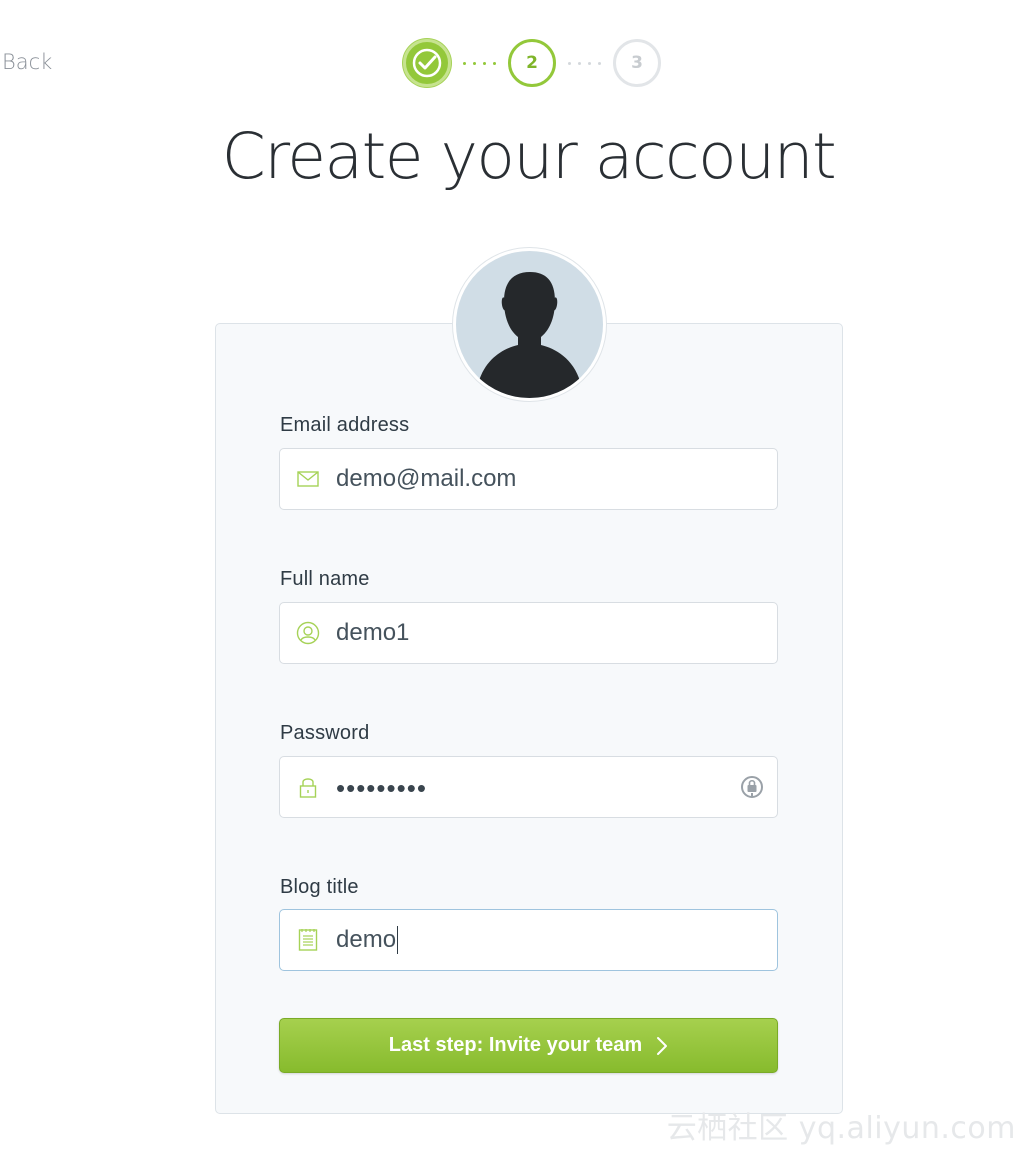 The height and width of the screenshot is (1155, 1028). I want to click on text-caret, so click(398, 940).